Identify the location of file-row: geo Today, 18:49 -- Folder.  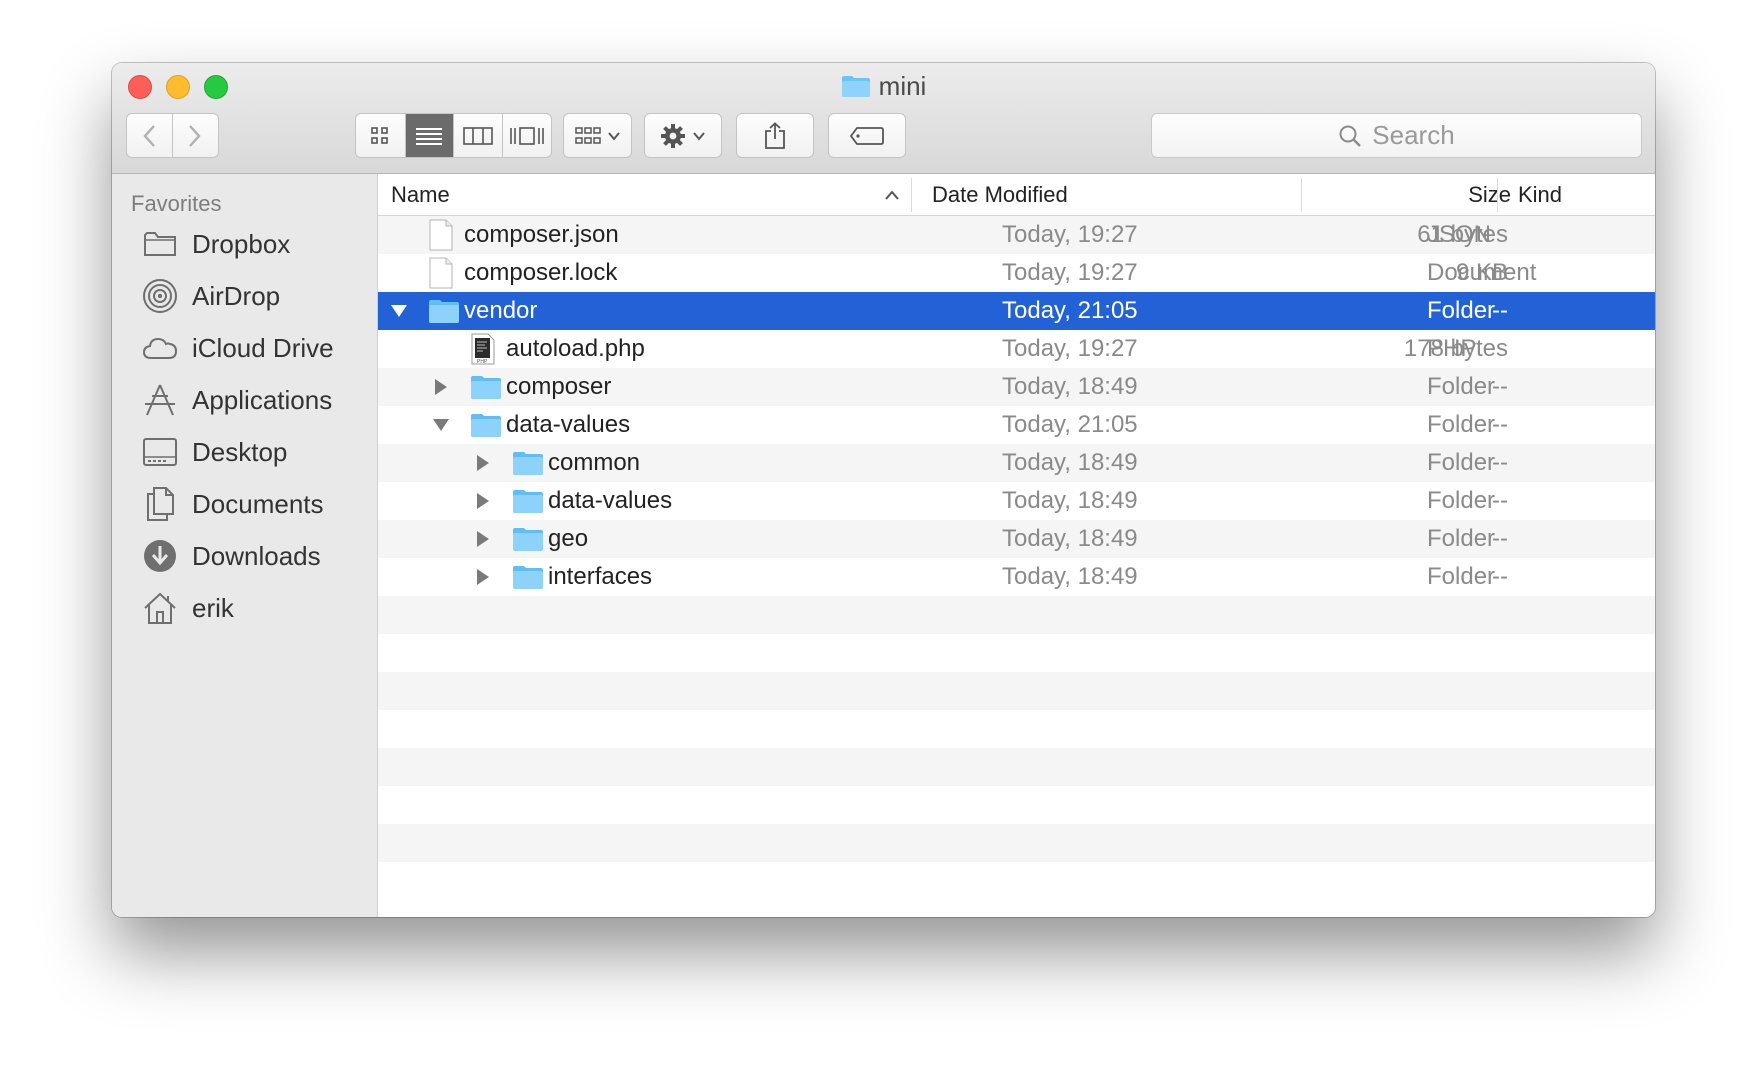
(1016, 539).